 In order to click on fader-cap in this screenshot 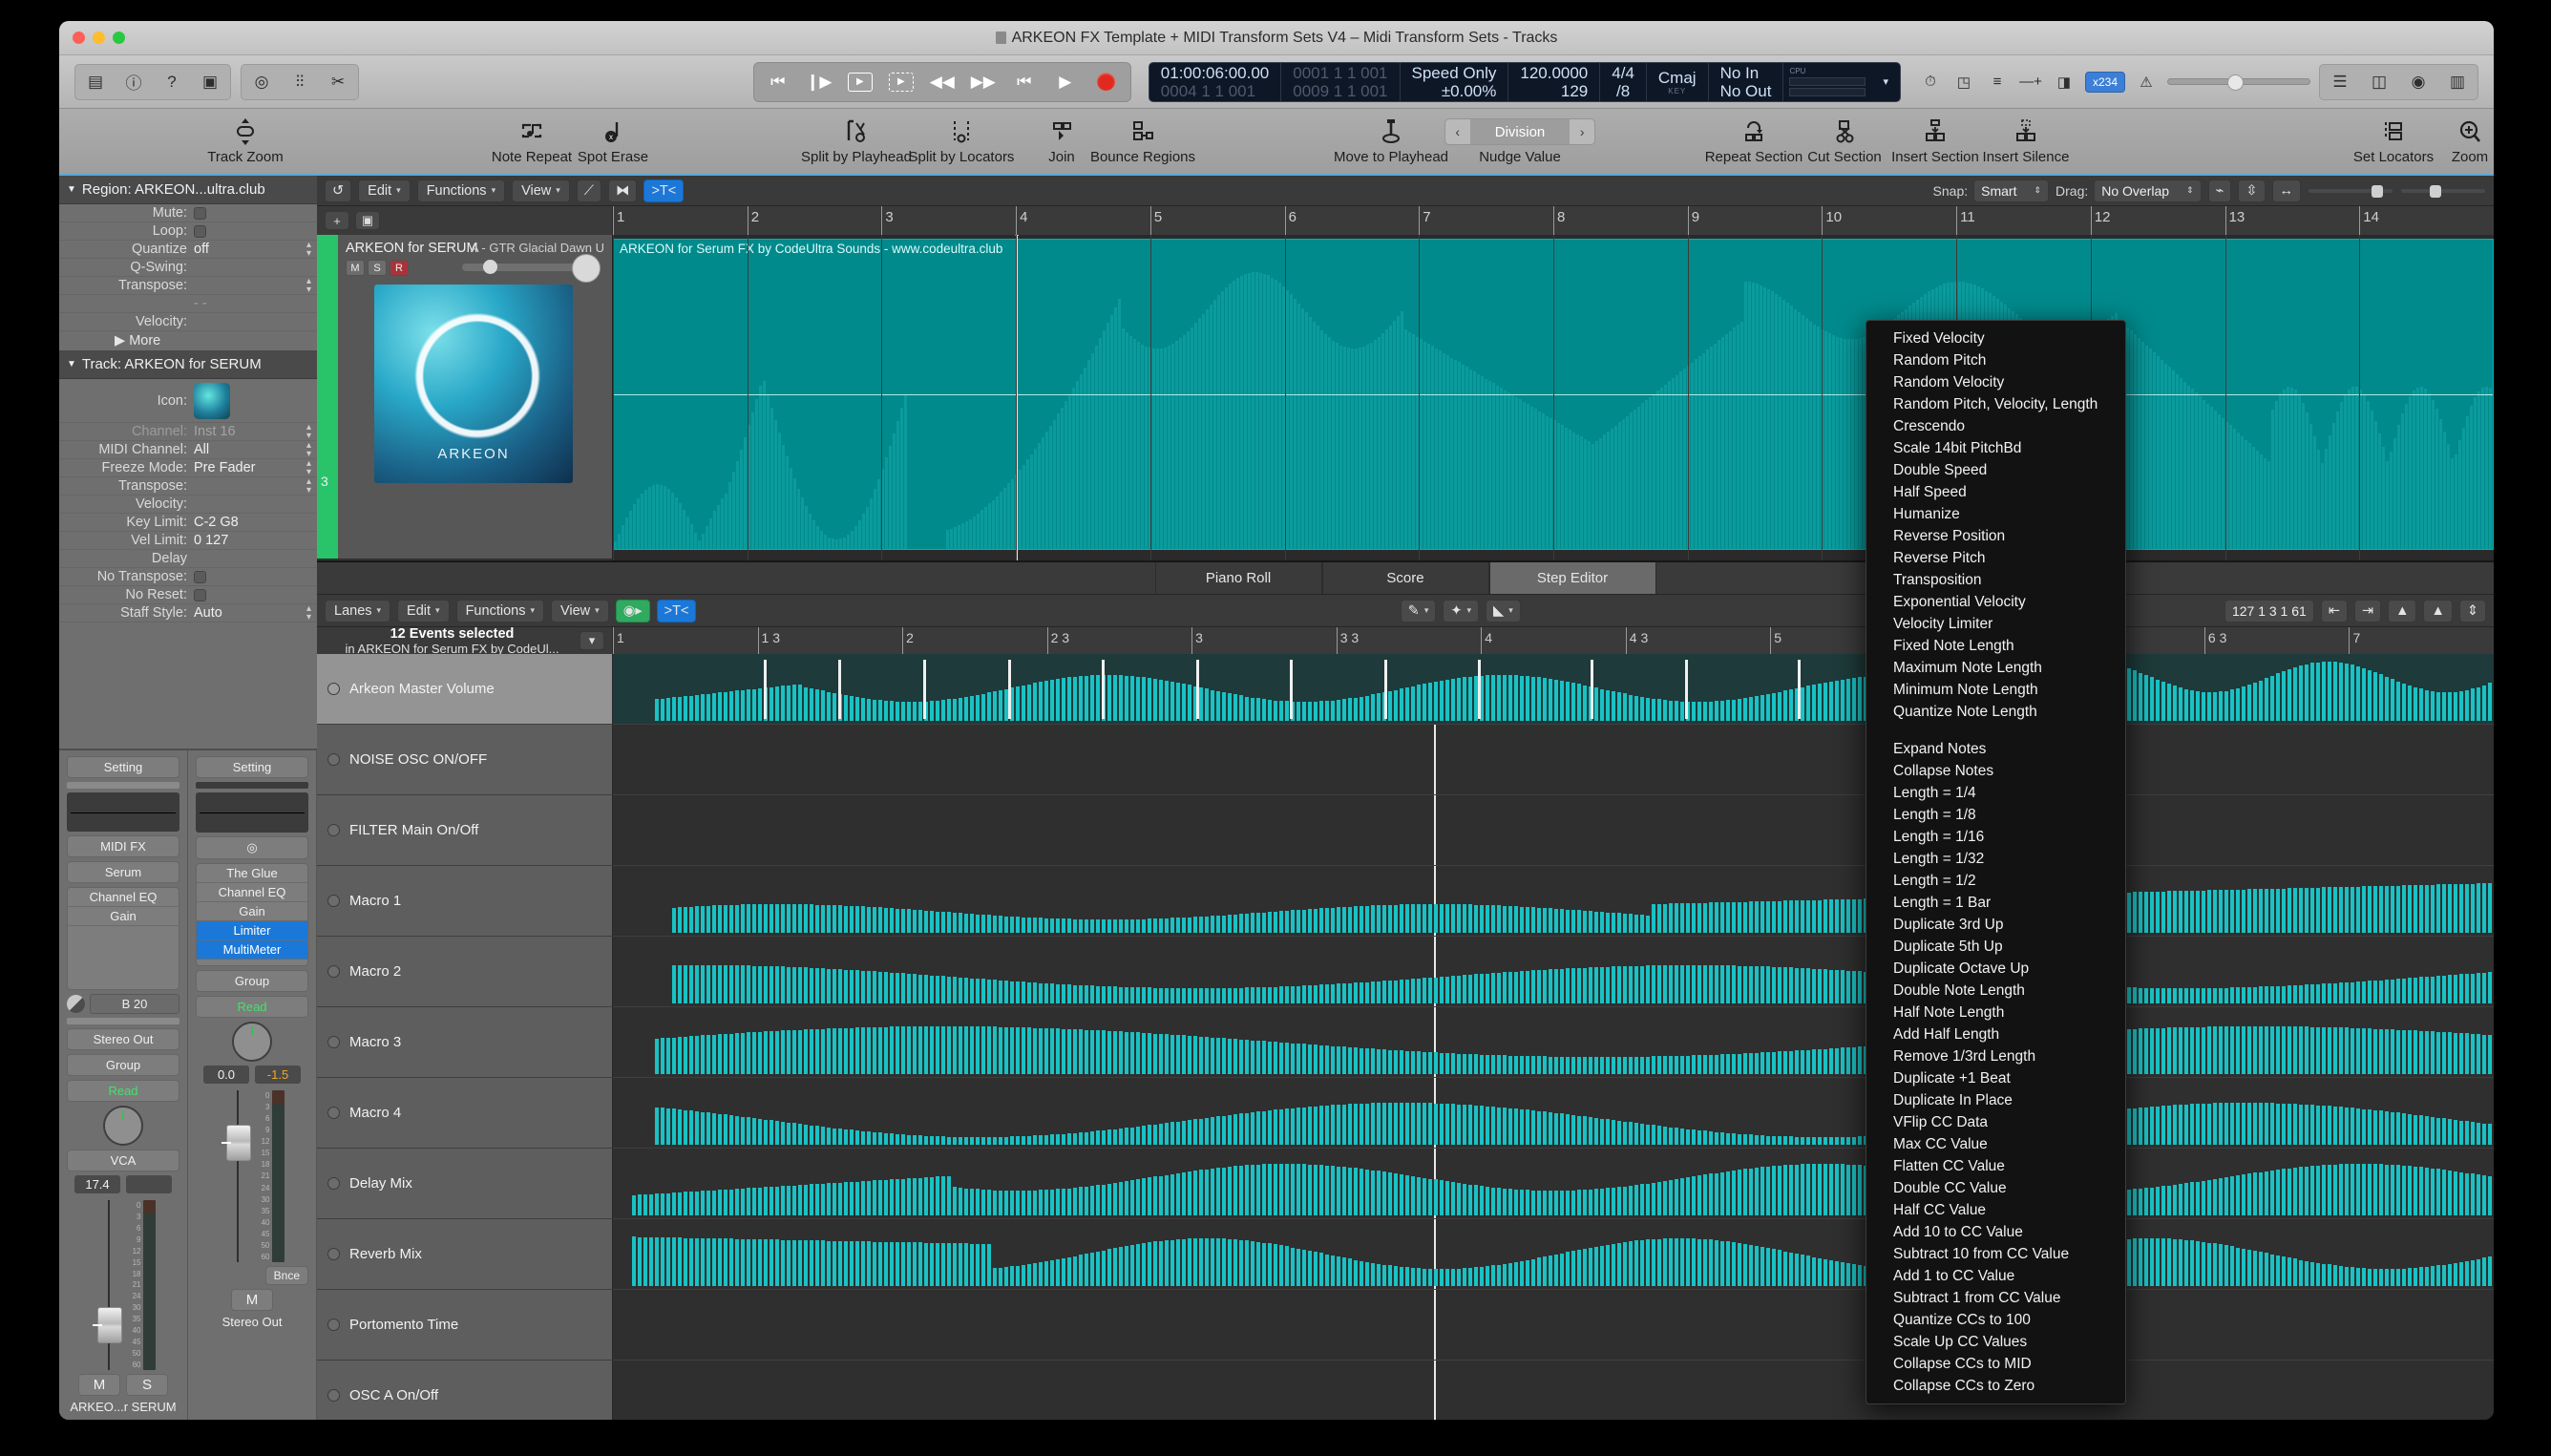, I will do `click(236, 1143)`.